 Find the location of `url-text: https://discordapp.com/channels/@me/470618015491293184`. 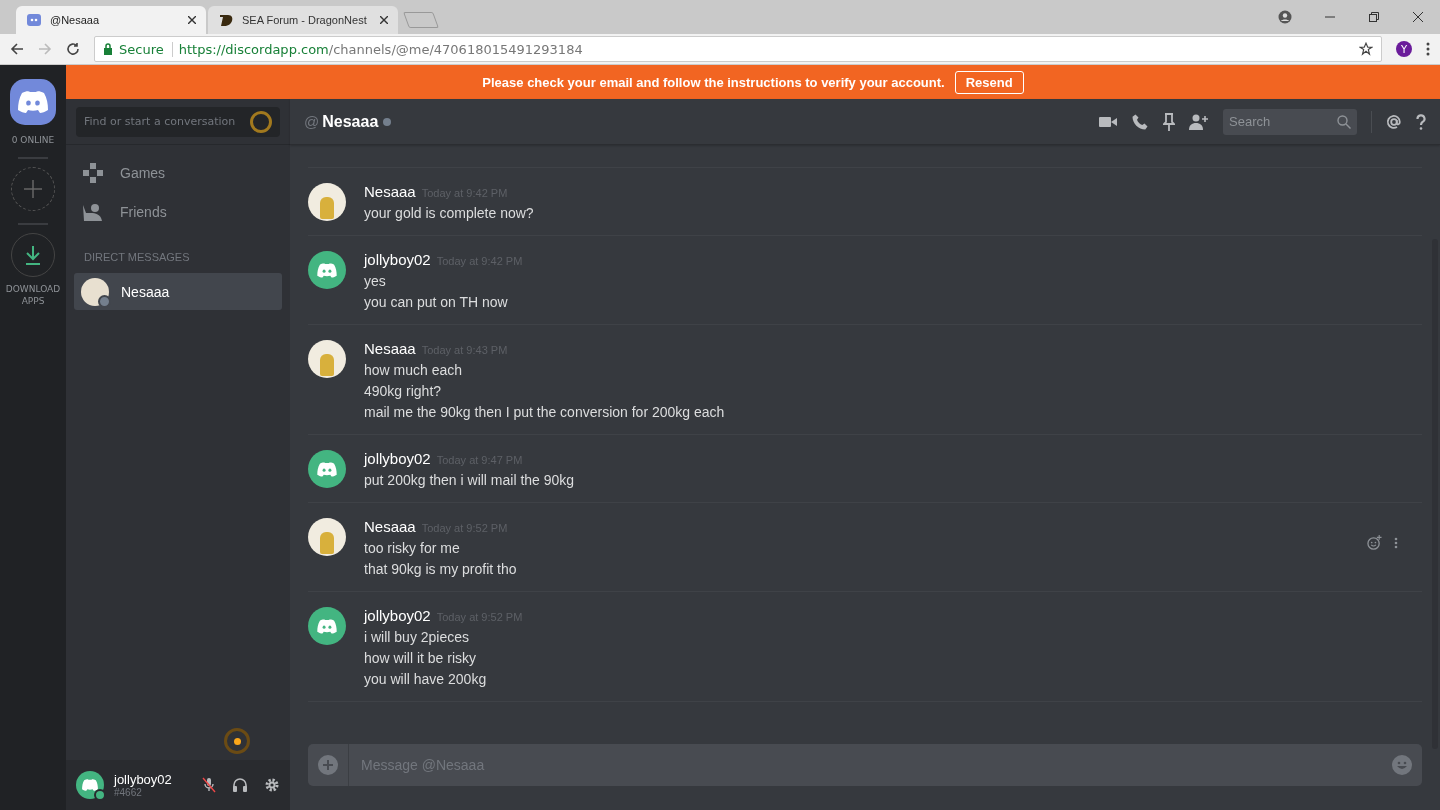

url-text: https://discordapp.com/channels/@me/470618015491293184 is located at coordinates (380, 49).